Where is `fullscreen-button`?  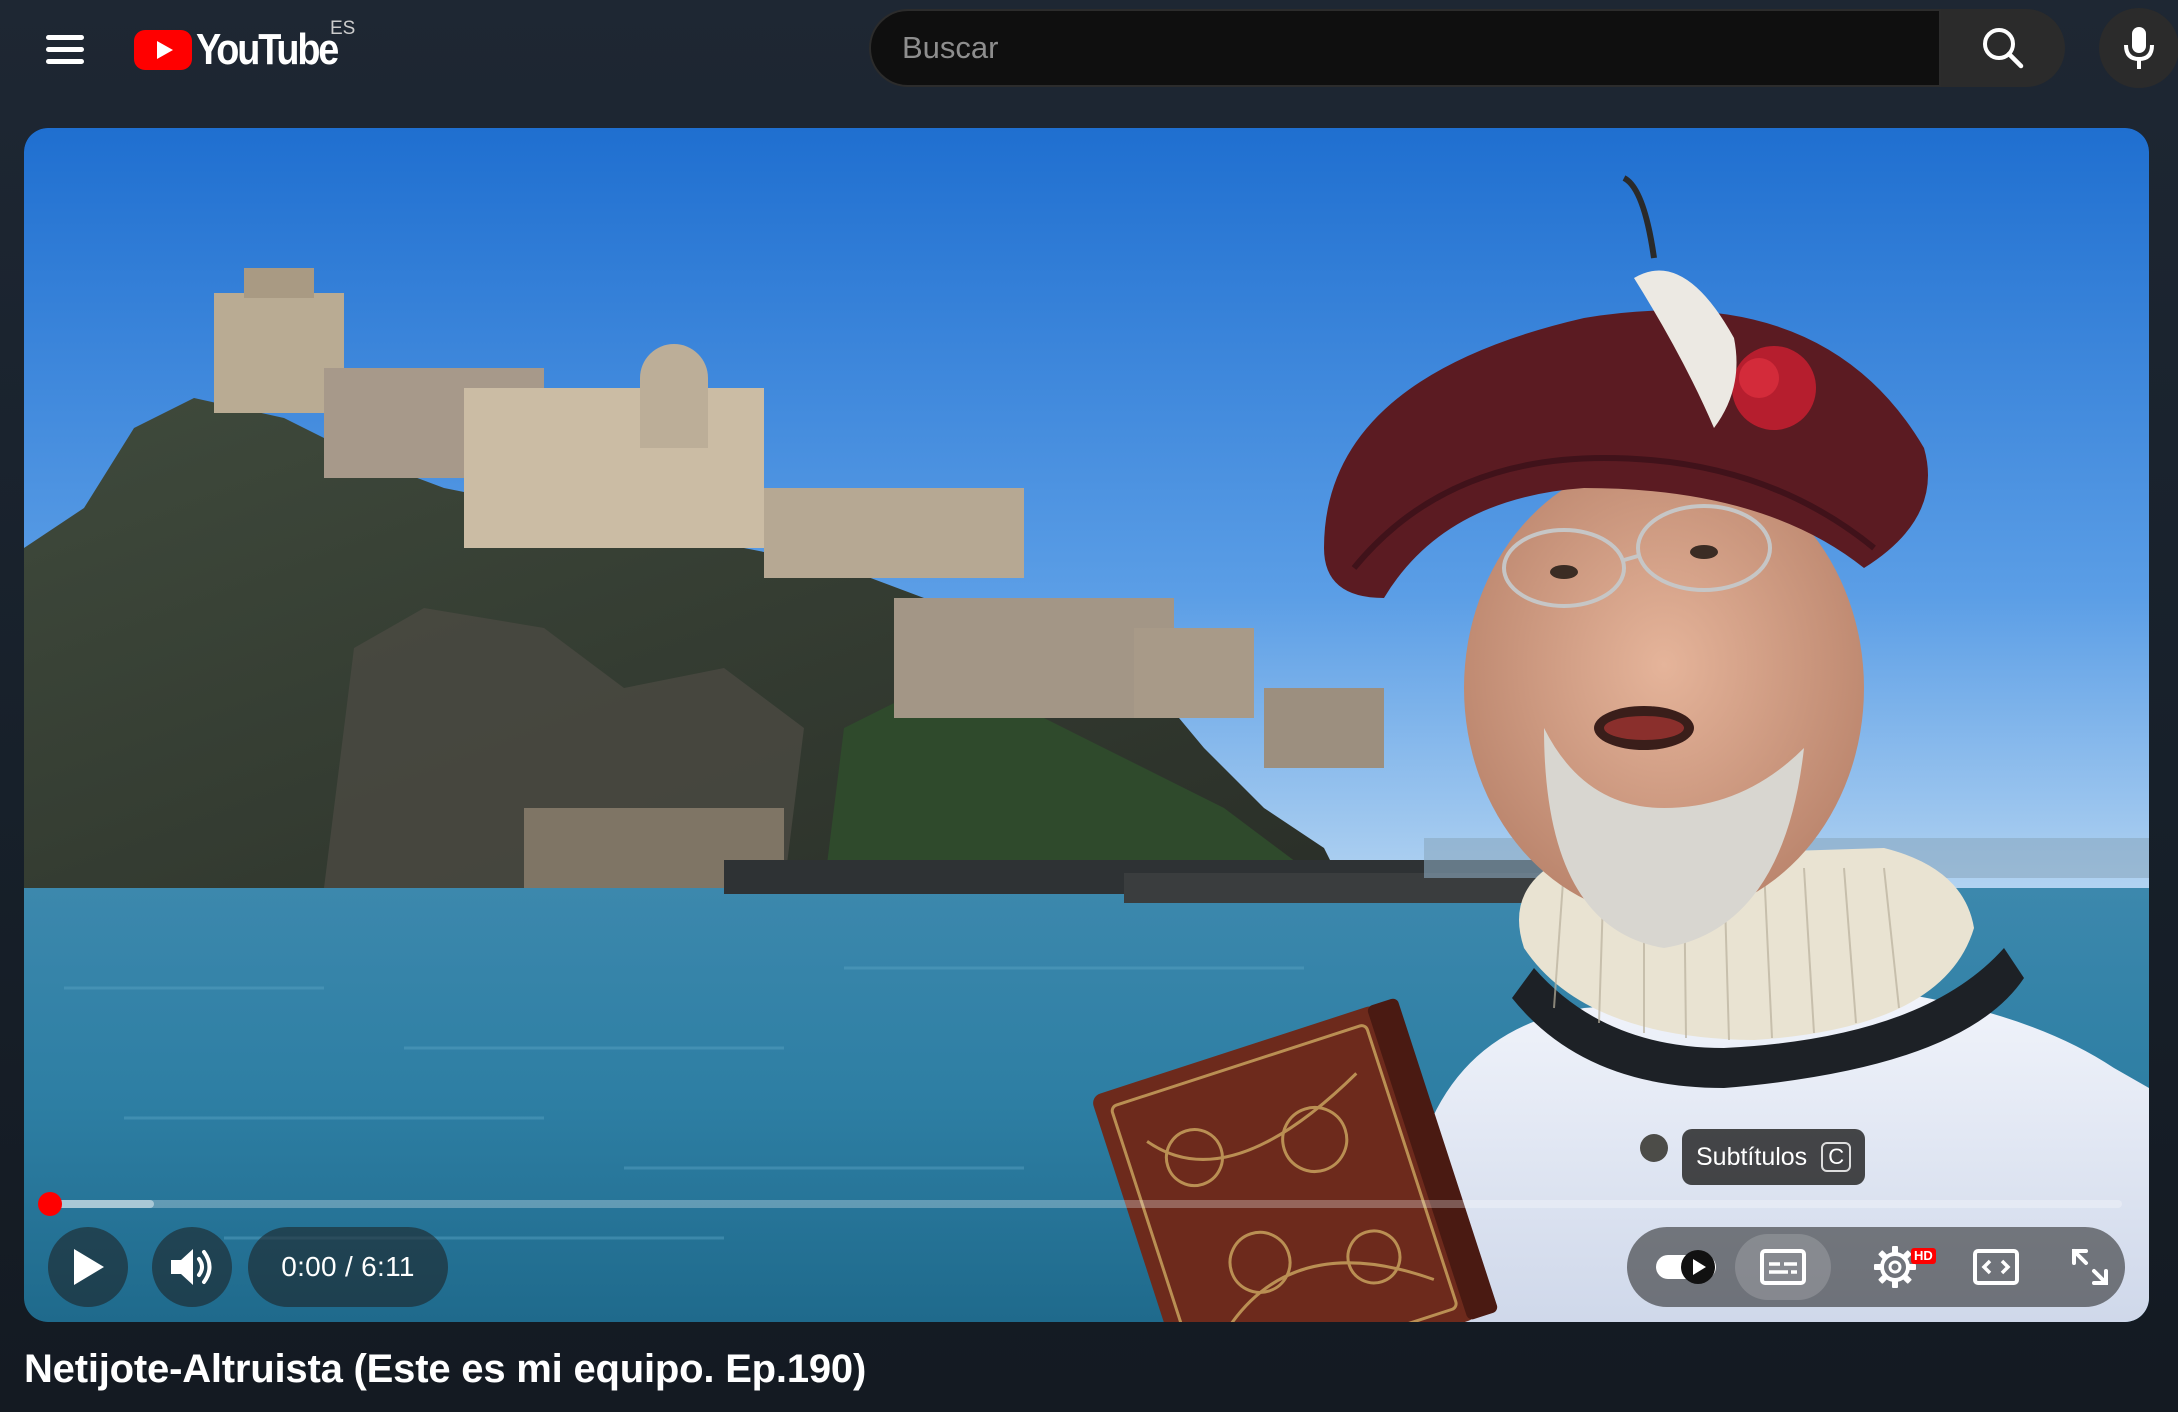
fullscreen-button is located at coordinates (2090, 1267).